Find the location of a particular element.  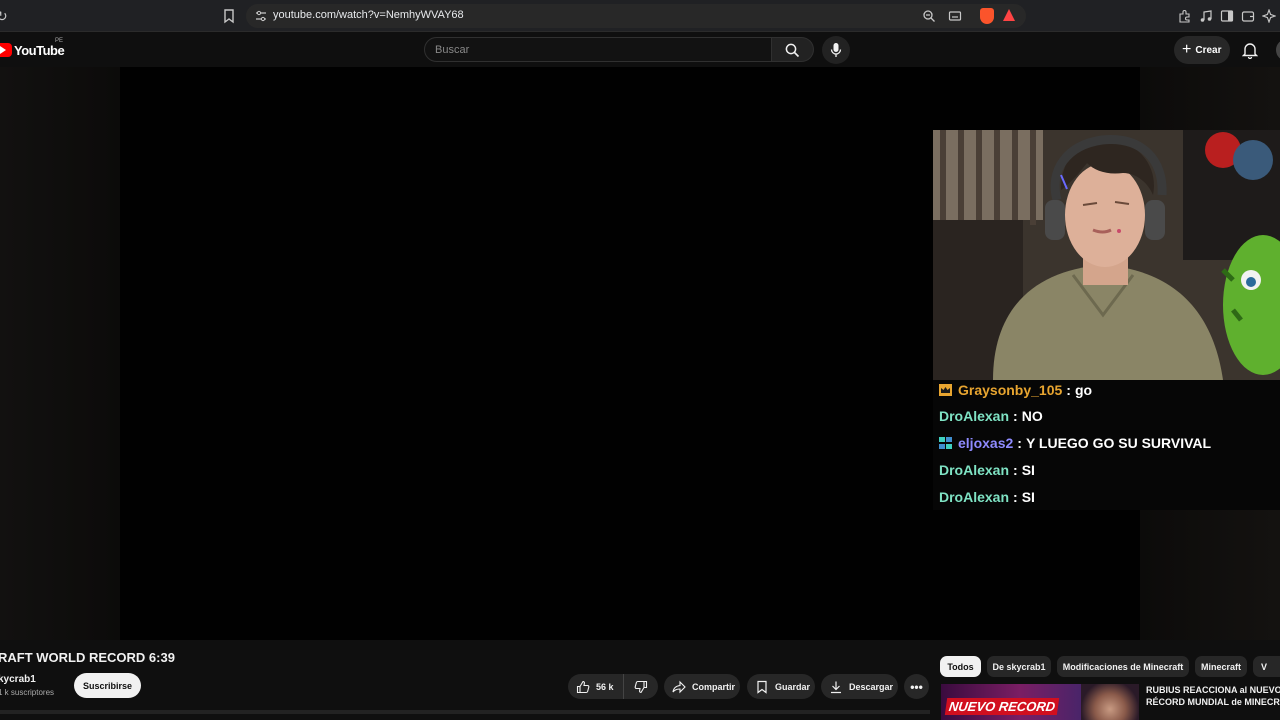

chip-minecraft-mods: Modificaciones de Minecraft is located at coordinates (1123, 666).